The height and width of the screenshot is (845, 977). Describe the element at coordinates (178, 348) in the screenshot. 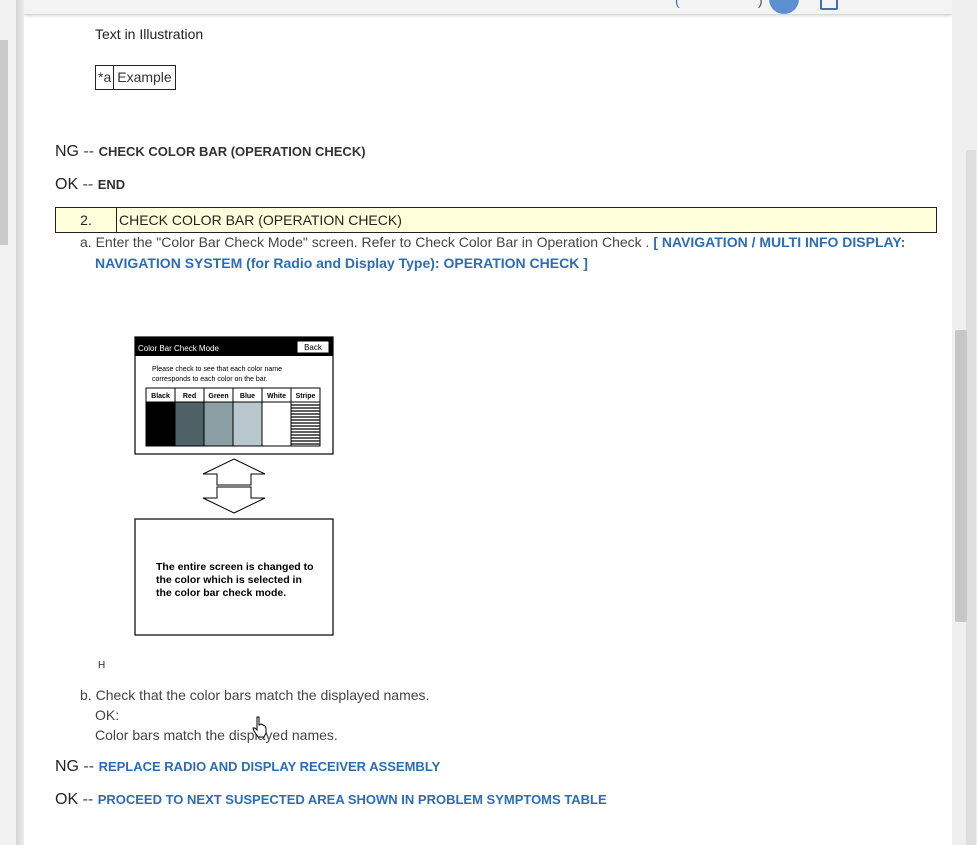

I see `screen-title: Color Bar Check Mode` at that location.